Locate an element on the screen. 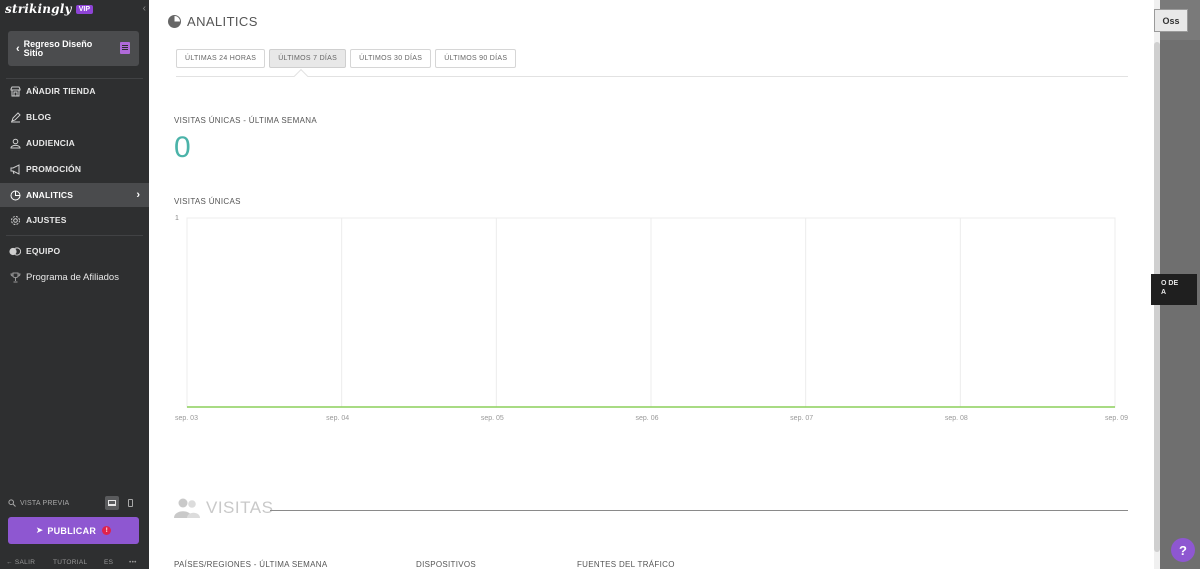  sidebar-footer: ← SALIR TUTORIAL ES ••• is located at coordinates (74, 562).